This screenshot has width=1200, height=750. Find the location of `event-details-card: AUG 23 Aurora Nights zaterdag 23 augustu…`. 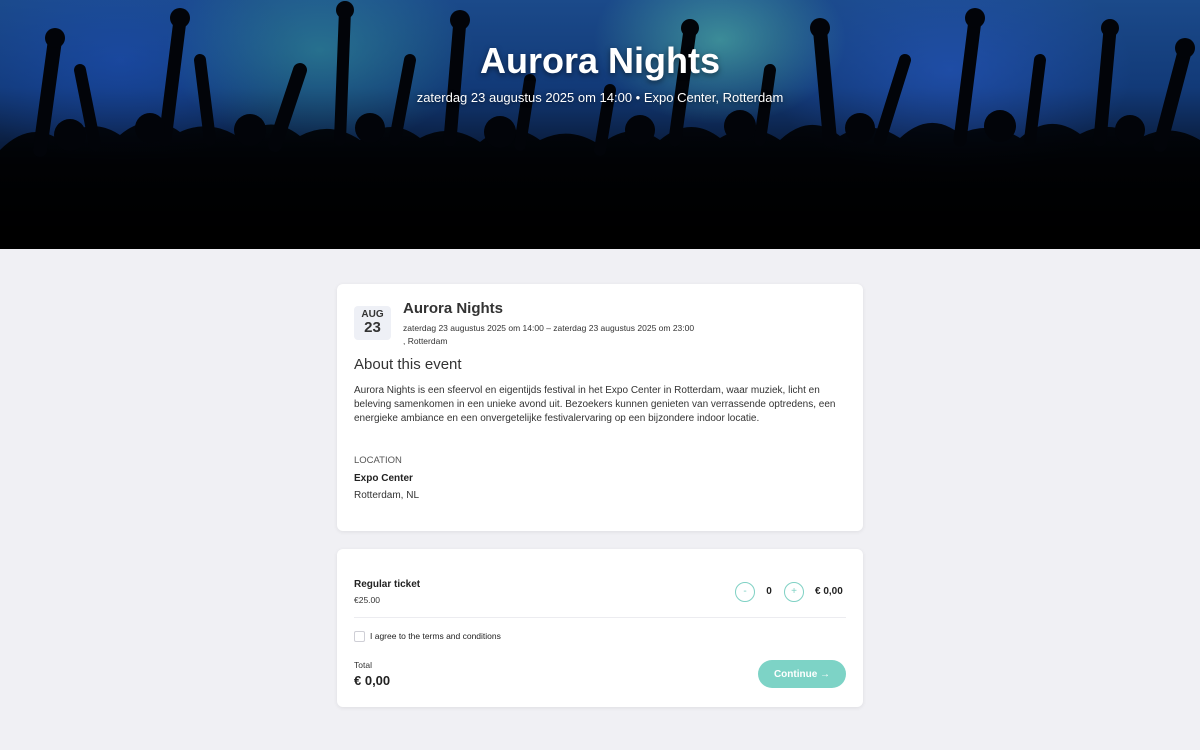

event-details-card: AUG 23 Aurora Nights zaterdag 23 augustu… is located at coordinates (600, 407).